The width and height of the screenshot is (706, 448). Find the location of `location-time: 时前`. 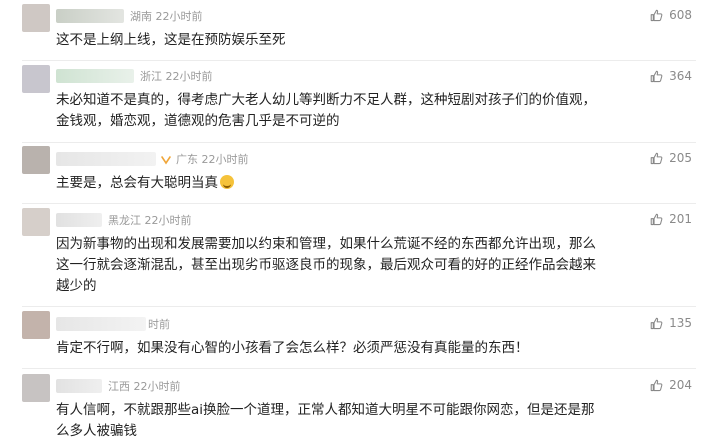

location-time: 时前 is located at coordinates (159, 324).